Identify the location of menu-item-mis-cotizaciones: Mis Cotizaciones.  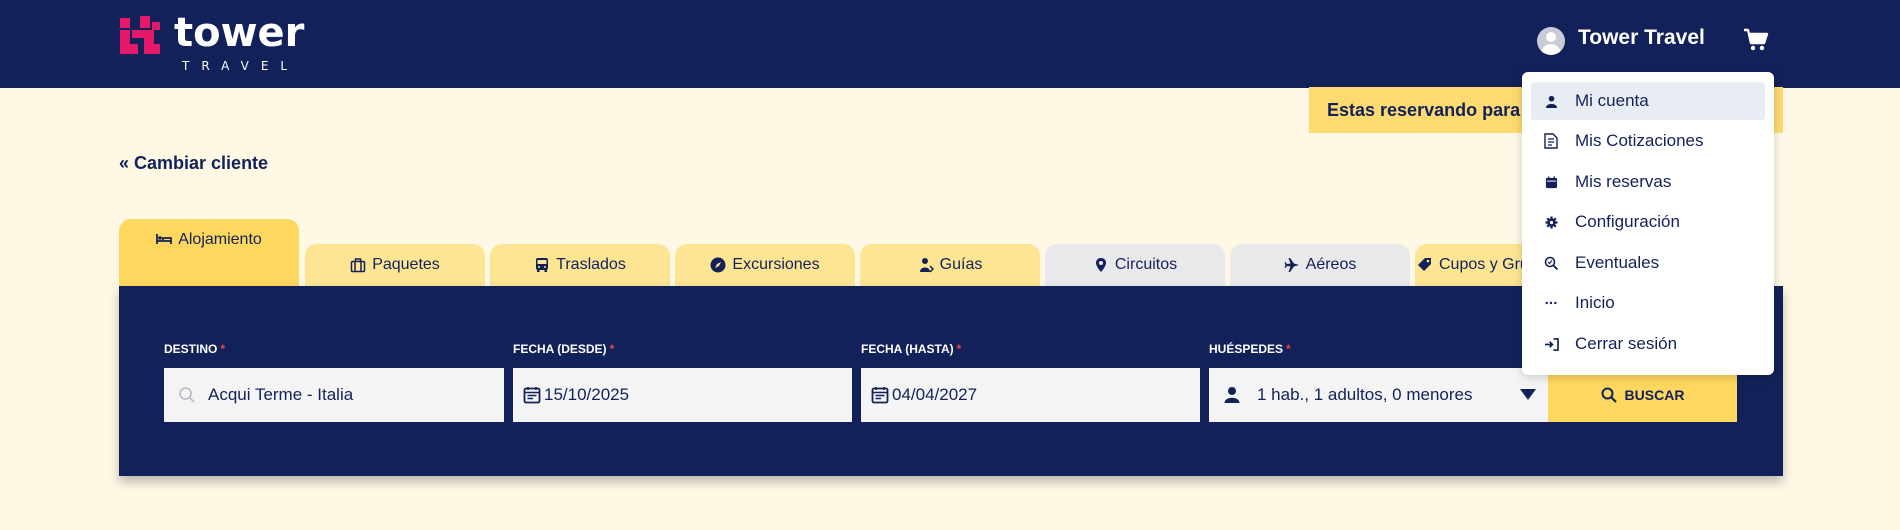
(1648, 141).